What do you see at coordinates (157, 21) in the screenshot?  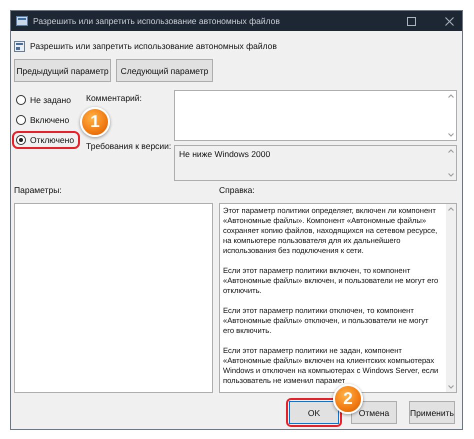 I see `window-title: Разрешить или запретить использование автономных файлов` at bounding box center [157, 21].